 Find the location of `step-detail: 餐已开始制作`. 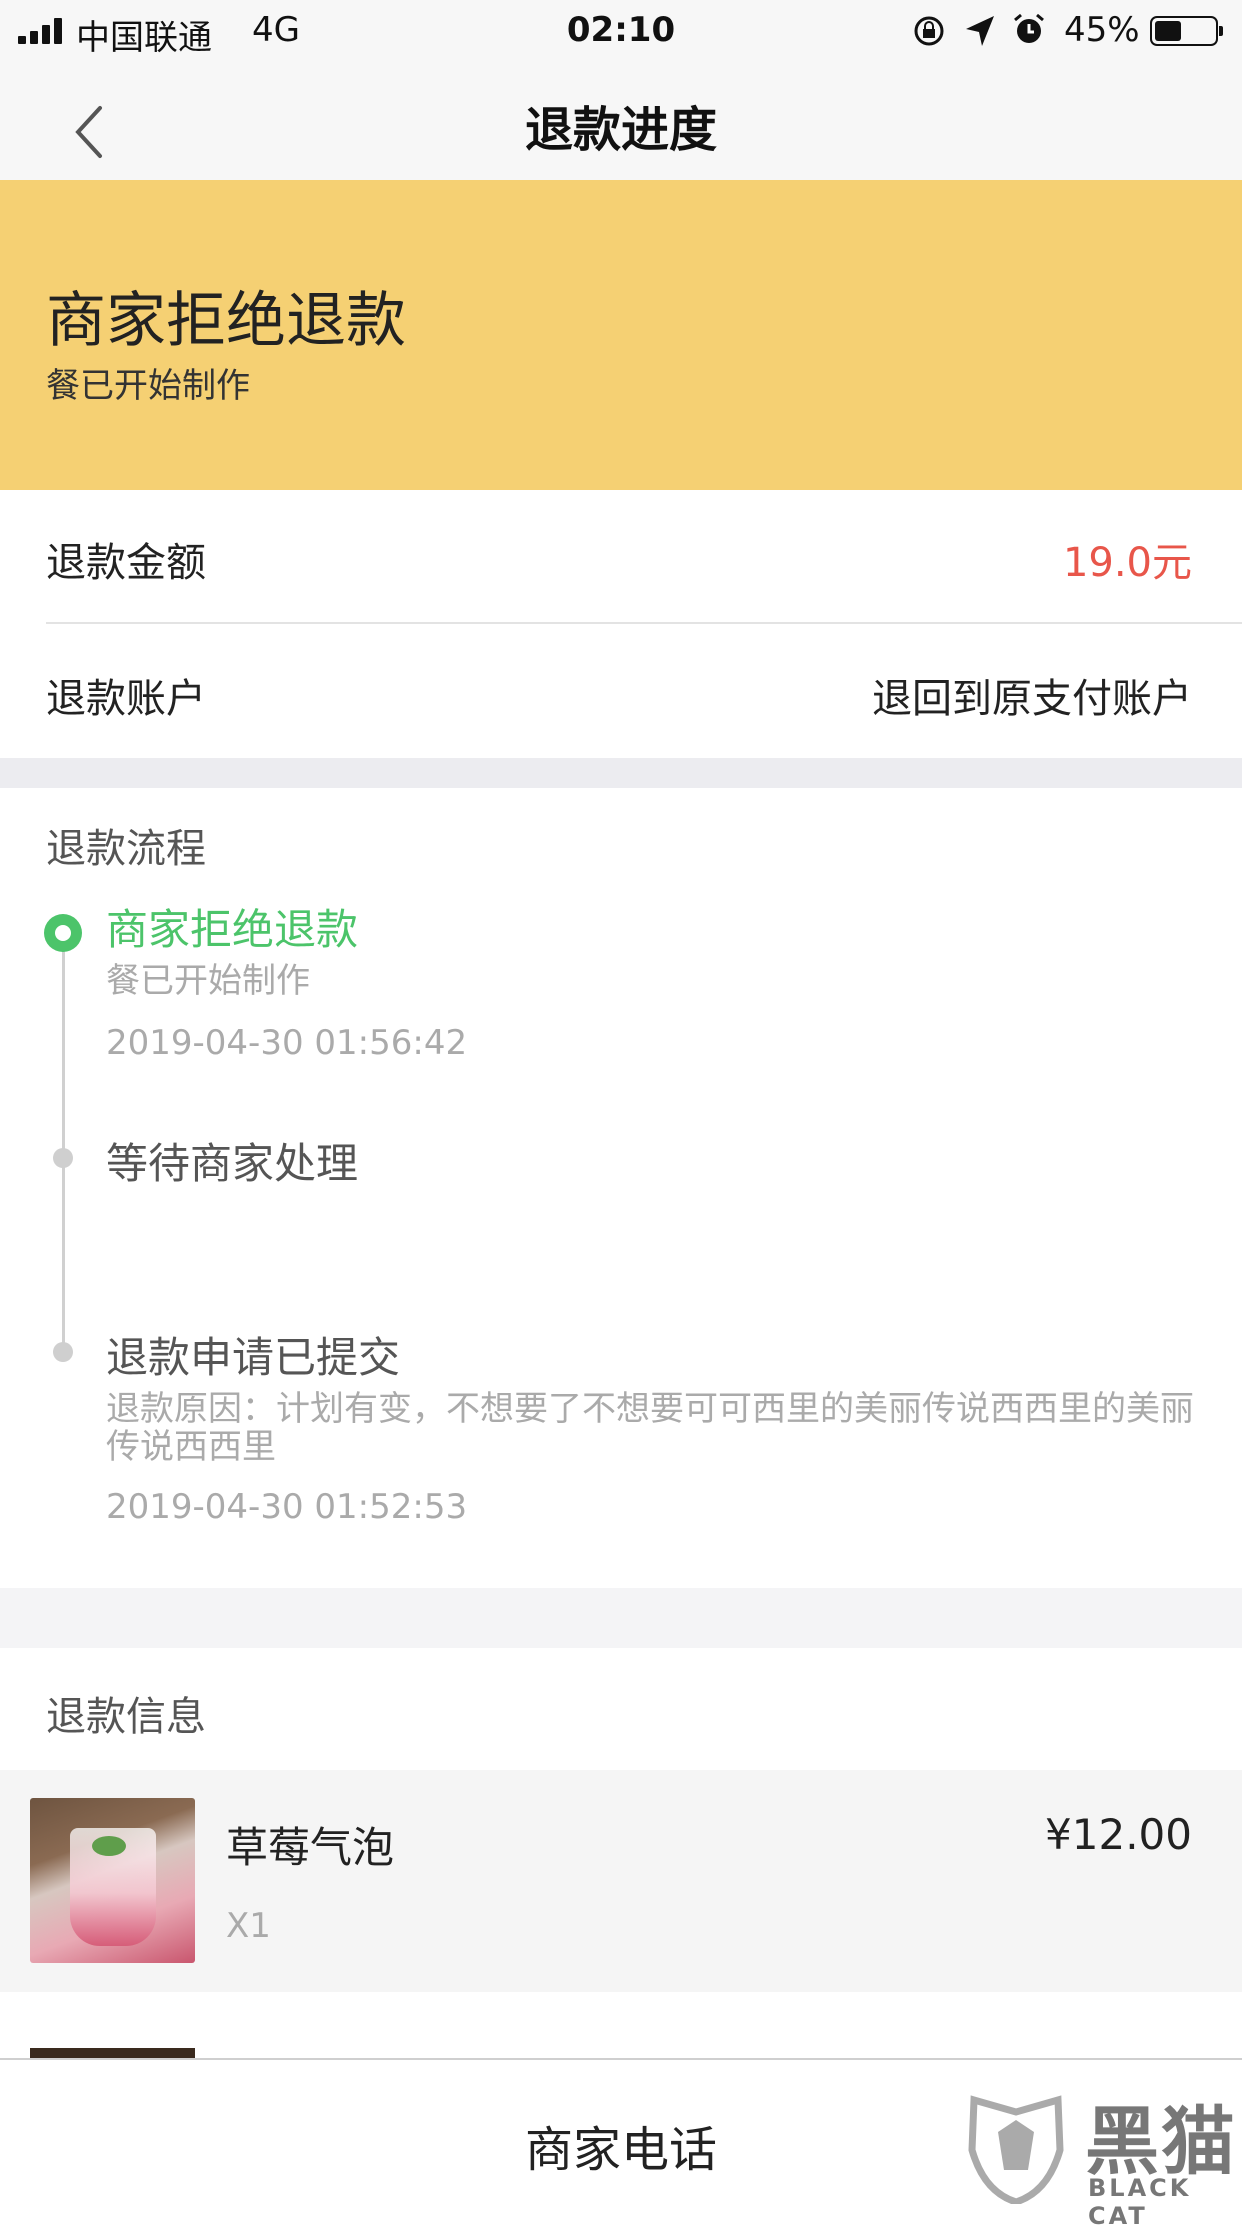

step-detail: 餐已开始制作 is located at coordinates (208, 981).